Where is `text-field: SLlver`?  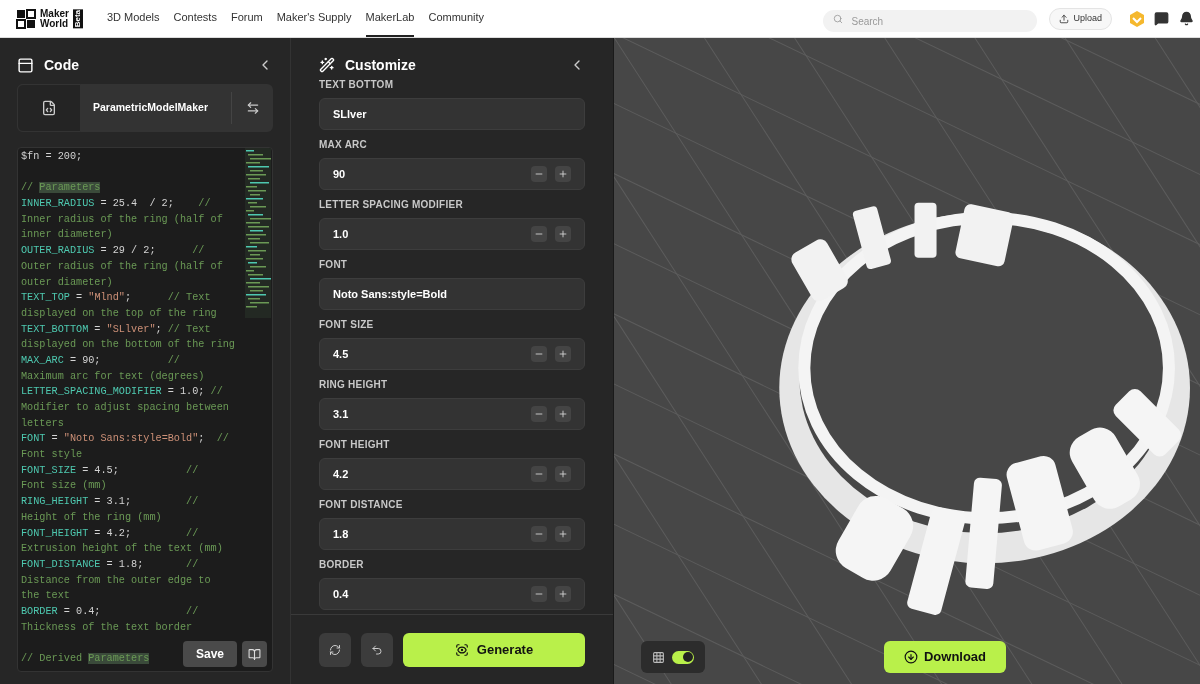
text-field: SLlver is located at coordinates (452, 114).